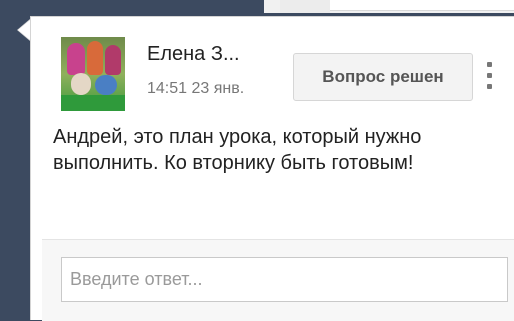  What do you see at coordinates (490, 76) in the screenshot?
I see `more-vert-icon` at bounding box center [490, 76].